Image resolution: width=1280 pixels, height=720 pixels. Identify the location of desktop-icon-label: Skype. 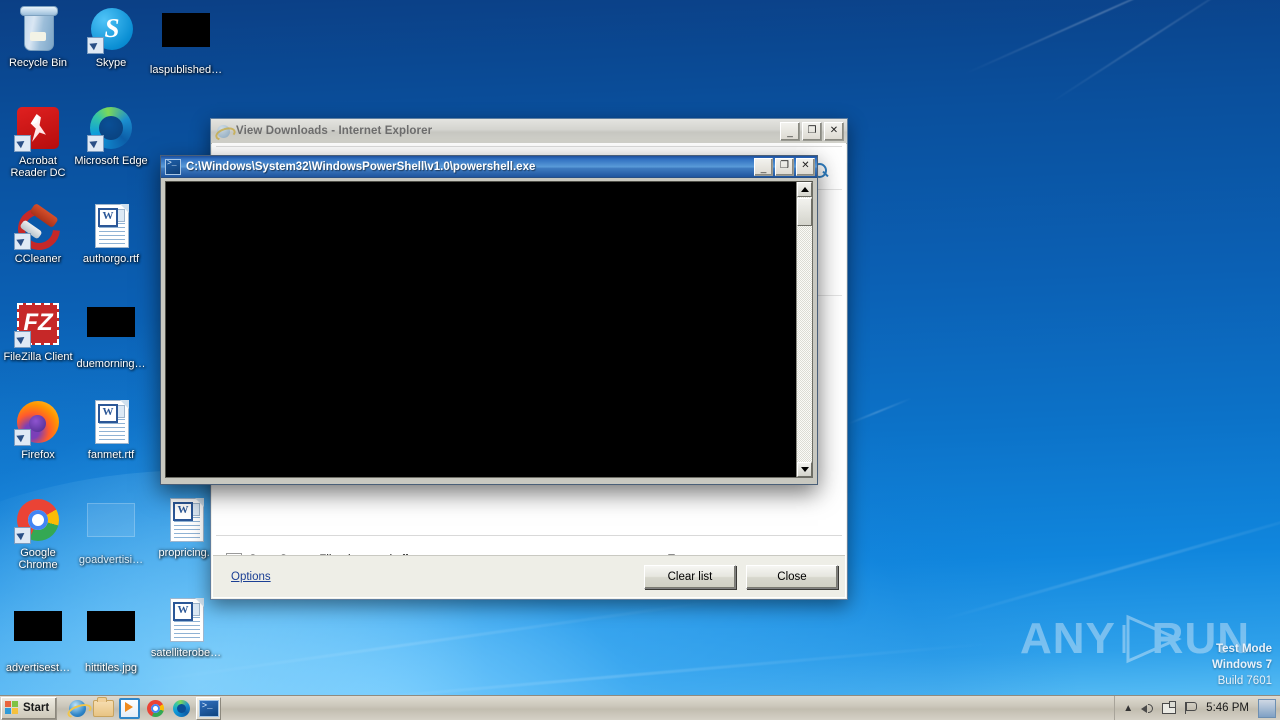
(111, 63).